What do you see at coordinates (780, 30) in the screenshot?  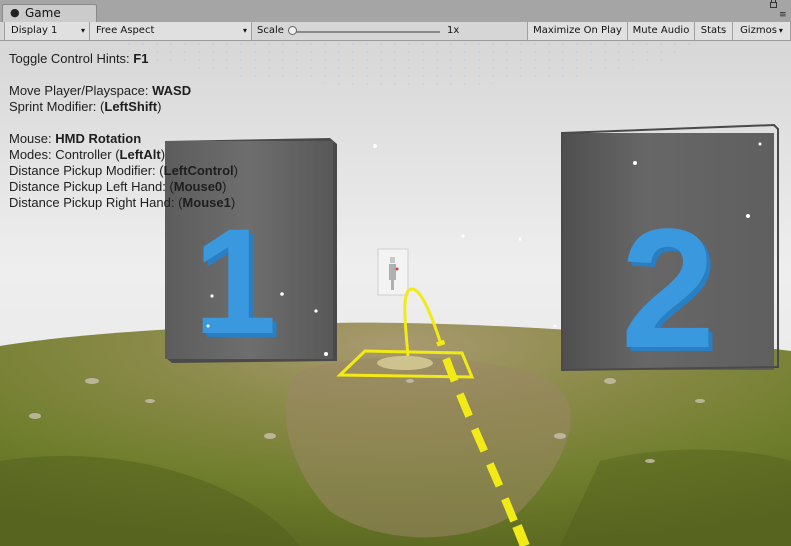 I see `dropdown-arrow-icon: ▾` at bounding box center [780, 30].